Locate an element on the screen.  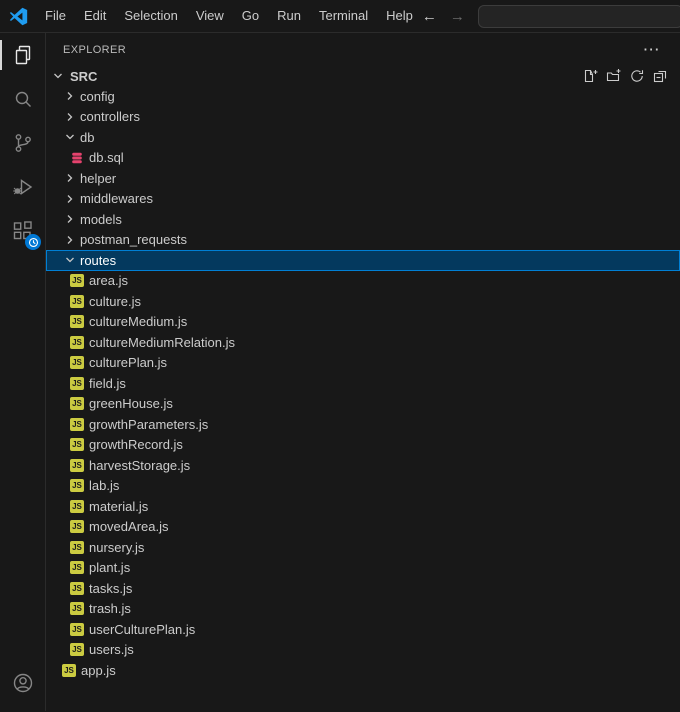
menu-terminal: Terminal is located at coordinates (343, 16).